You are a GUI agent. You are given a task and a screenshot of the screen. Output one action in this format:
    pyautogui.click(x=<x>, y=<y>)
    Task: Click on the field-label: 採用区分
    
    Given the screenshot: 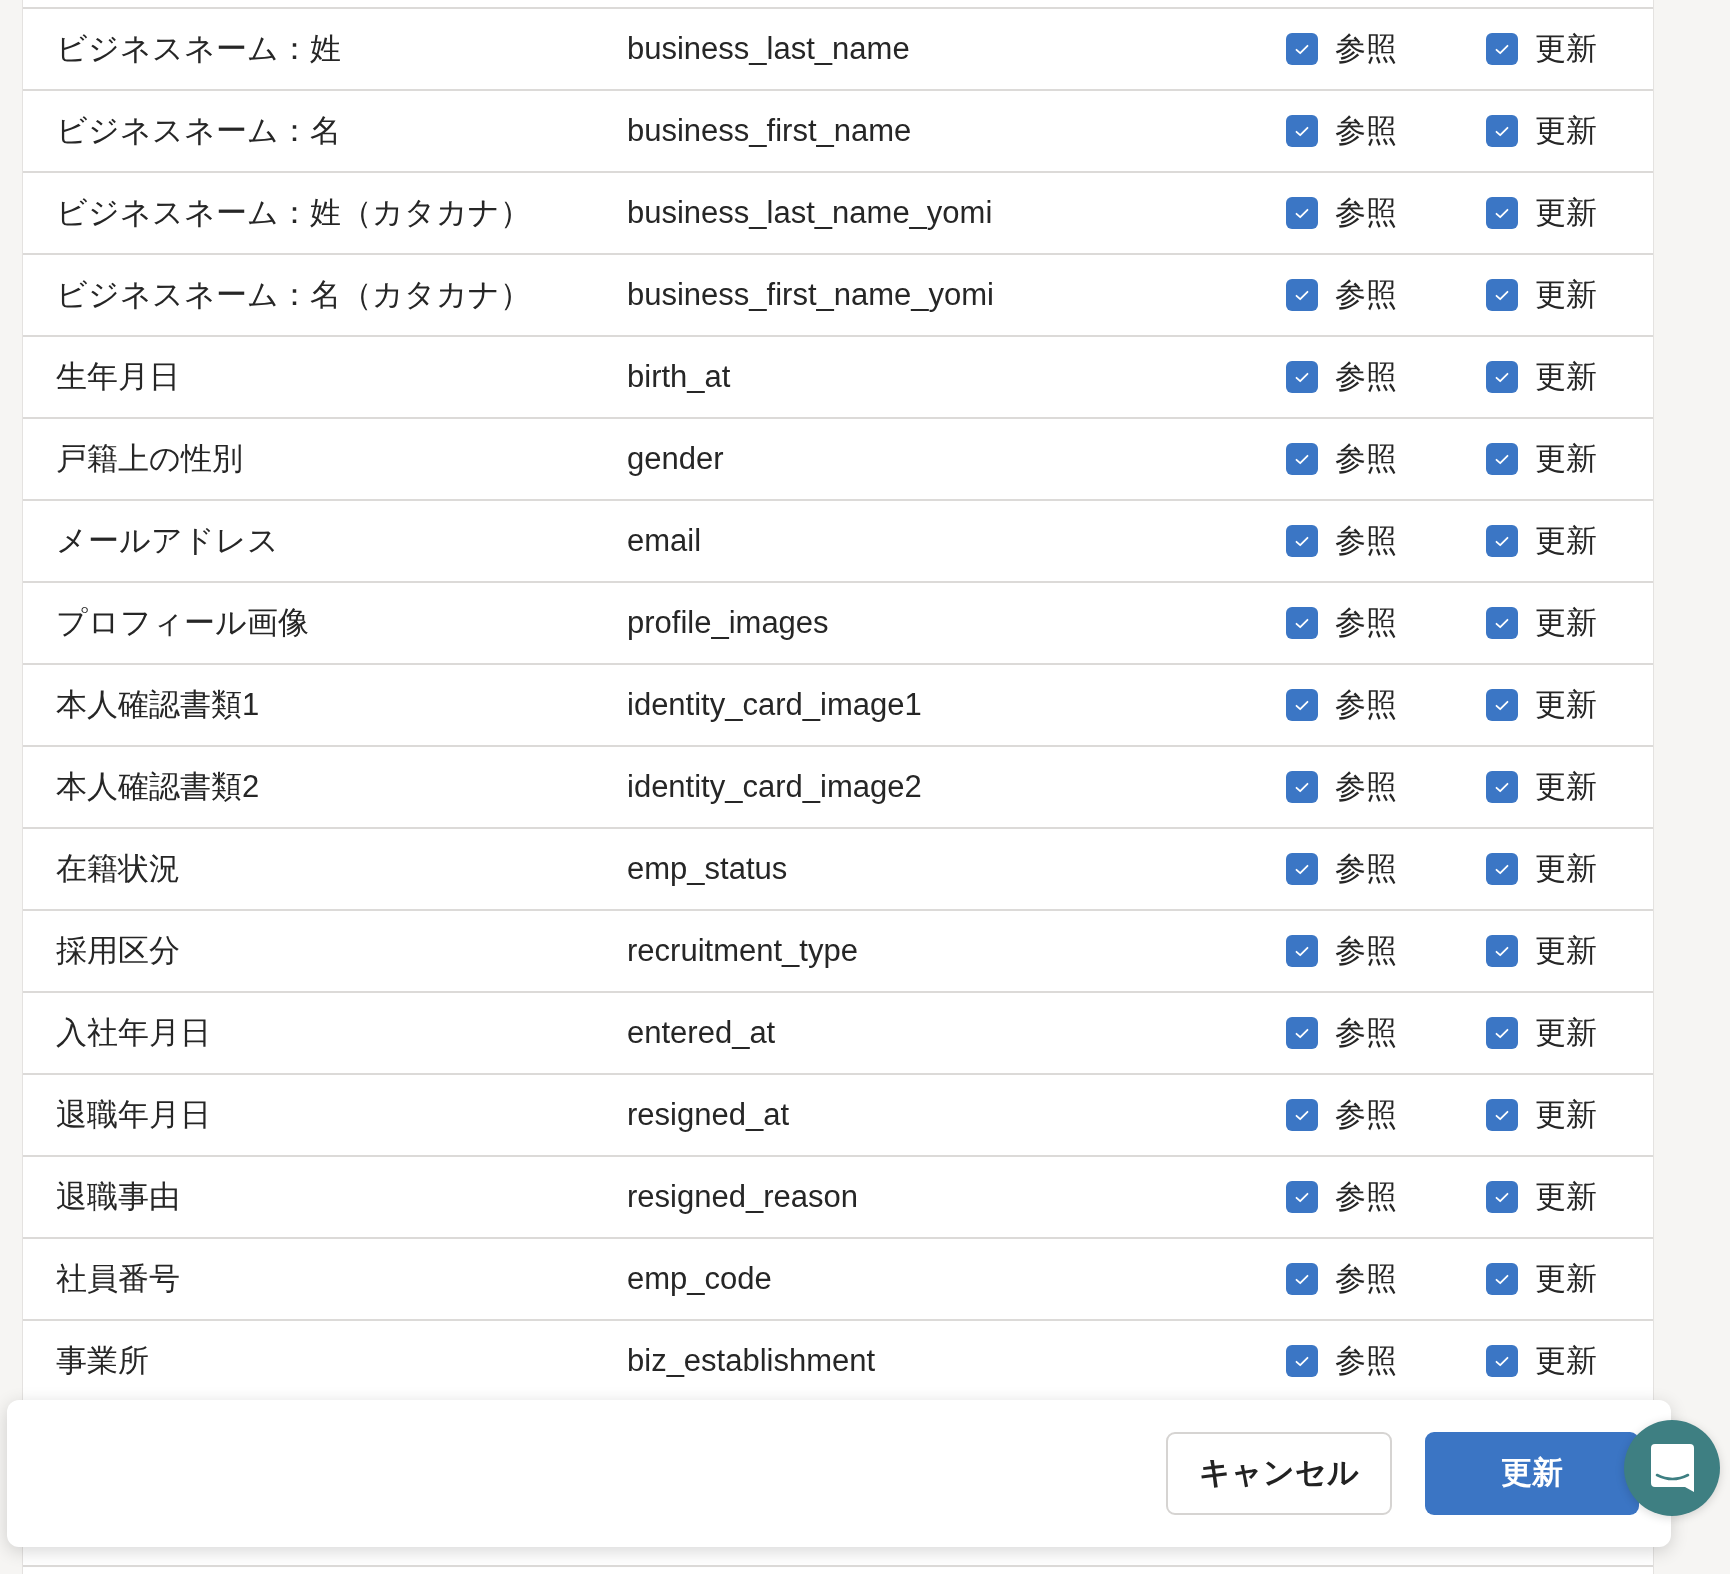 What is the action you would take?
    pyautogui.click(x=118, y=950)
    